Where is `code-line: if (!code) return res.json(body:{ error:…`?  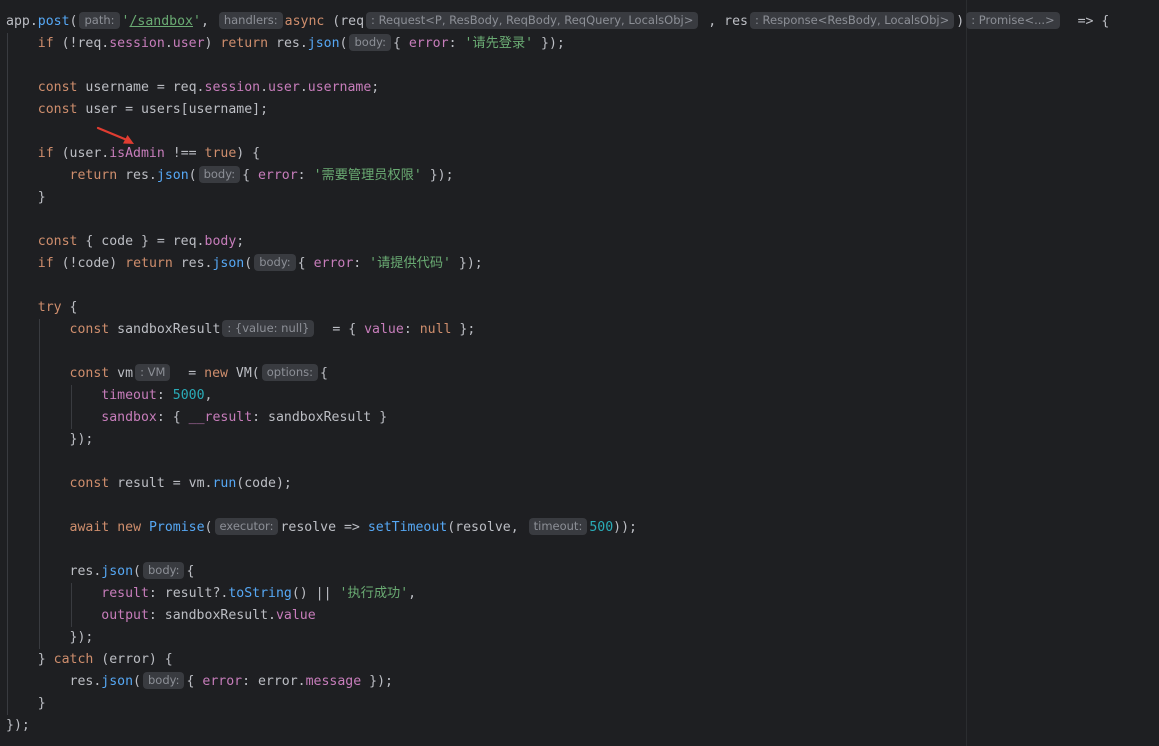
code-line: if (!code) return res.json(body:{ error:… is located at coordinates (557, 264).